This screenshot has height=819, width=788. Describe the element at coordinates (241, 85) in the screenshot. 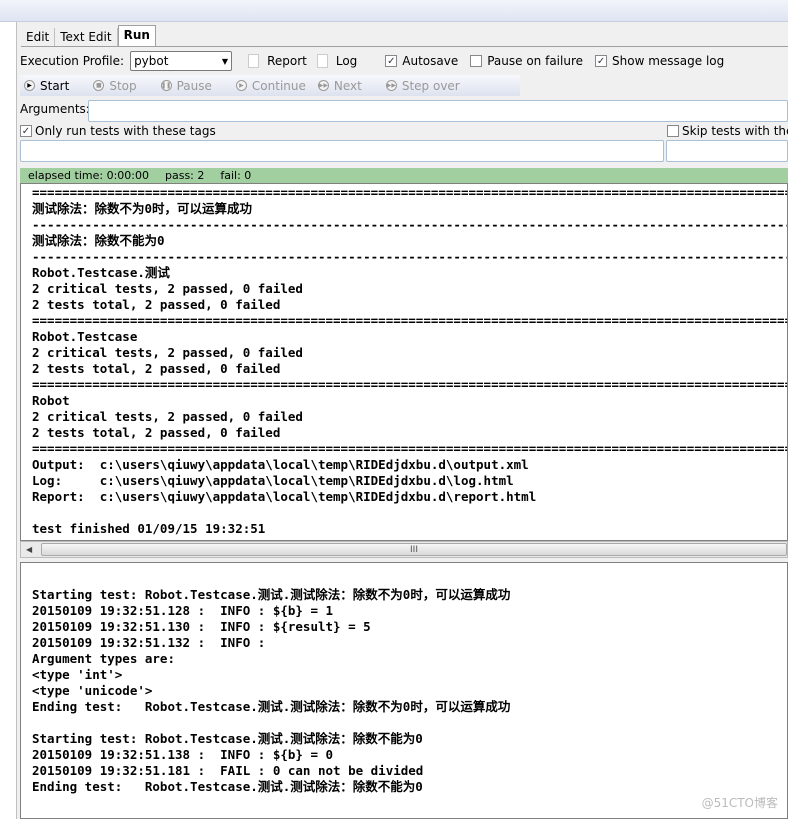

I see `continue-icon: ▶` at that location.